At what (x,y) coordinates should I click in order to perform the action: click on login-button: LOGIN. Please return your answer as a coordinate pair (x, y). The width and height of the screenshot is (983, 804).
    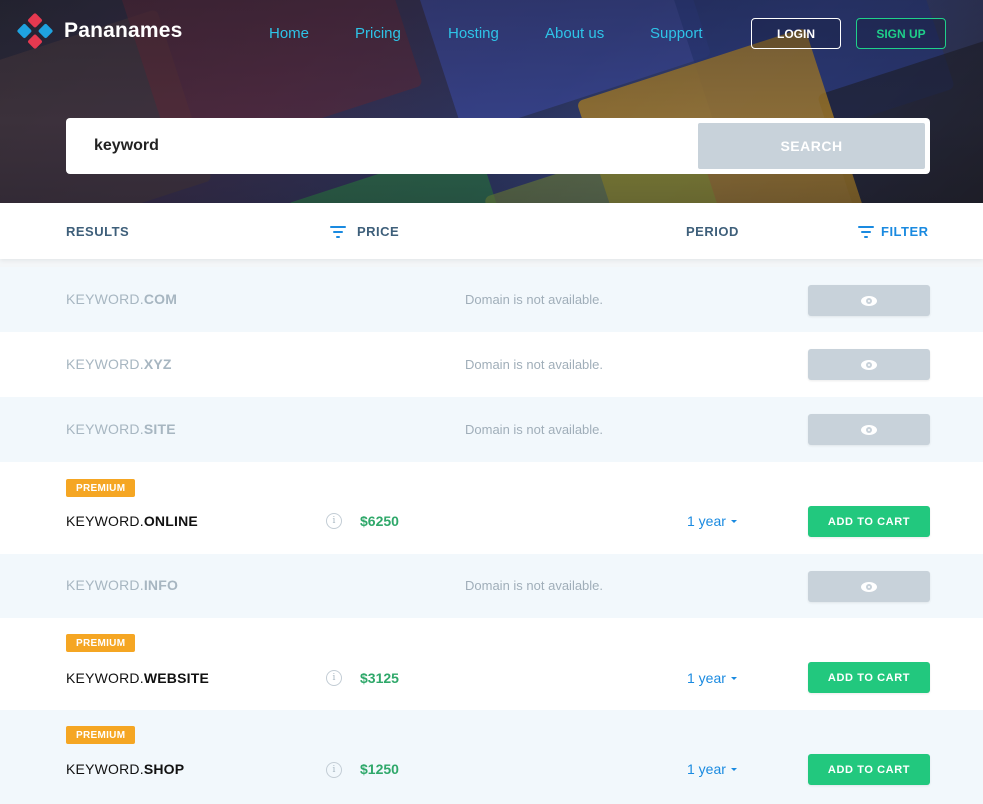
    Looking at the image, I should click on (796, 33).